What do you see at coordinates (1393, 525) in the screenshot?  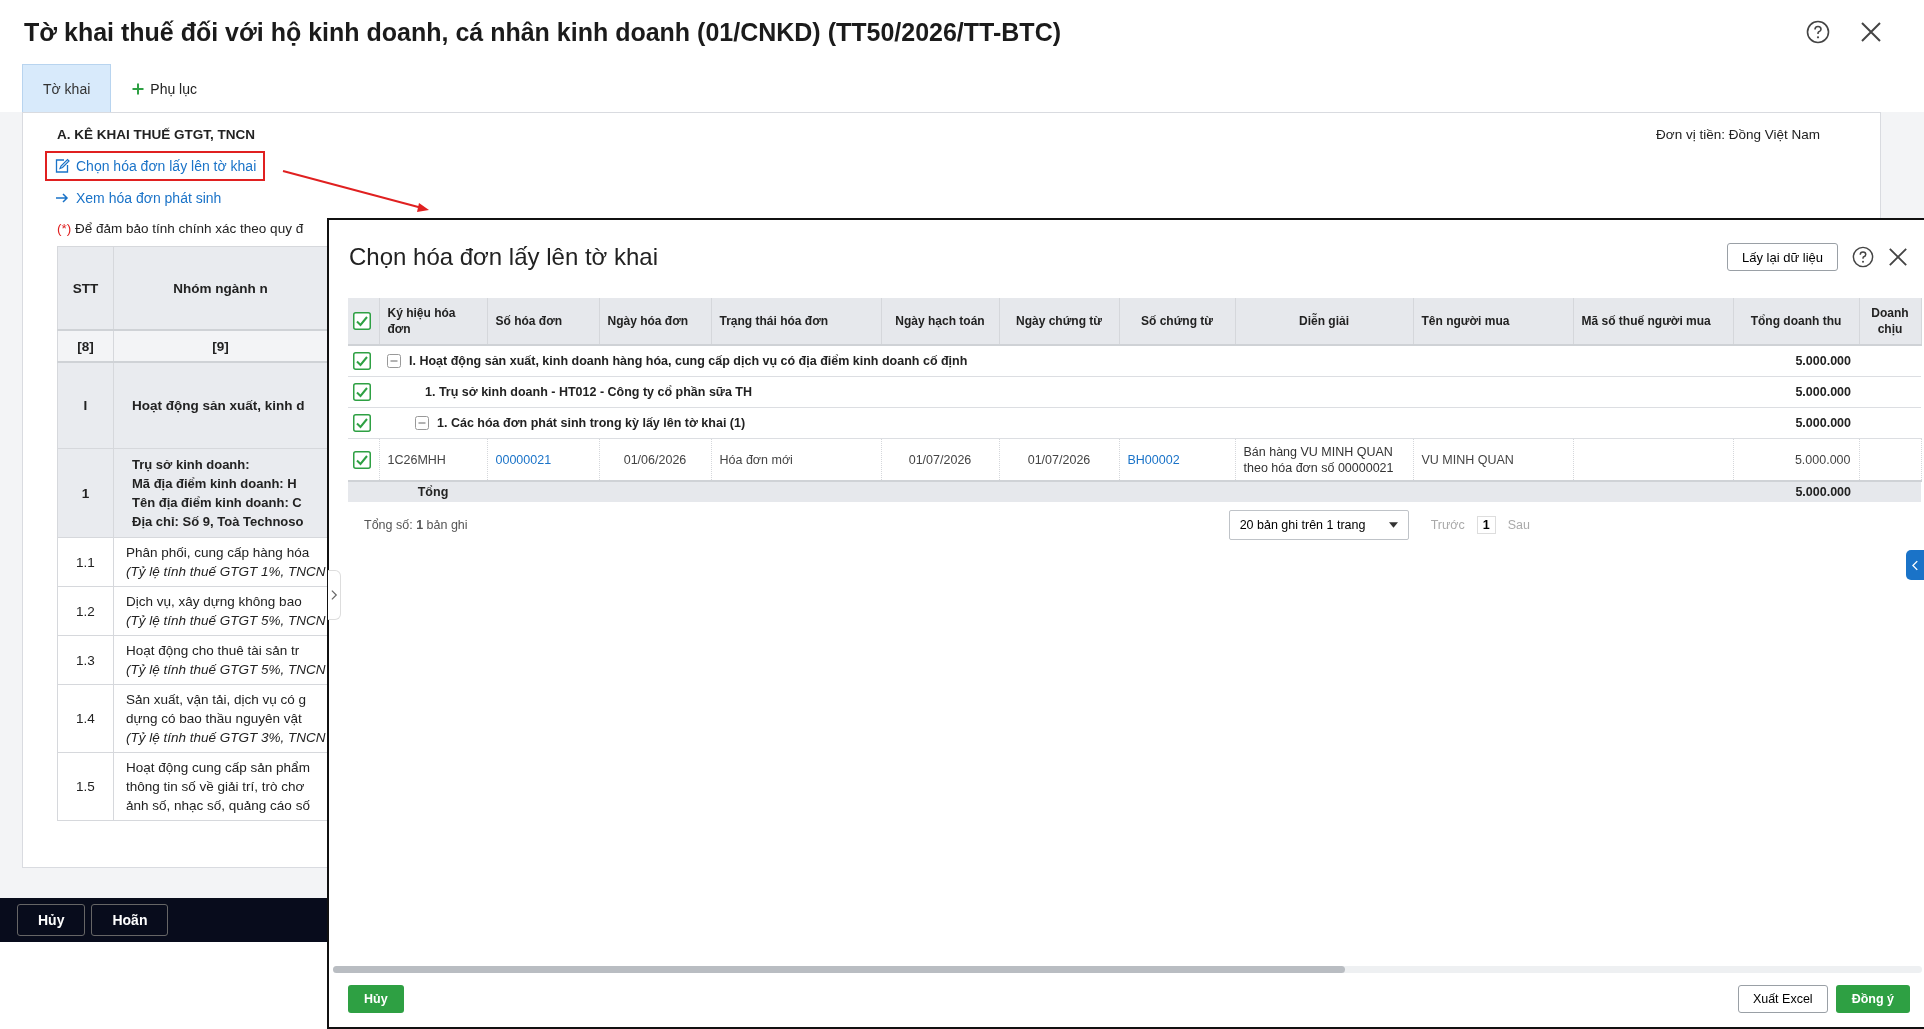 I see `caret-icon` at bounding box center [1393, 525].